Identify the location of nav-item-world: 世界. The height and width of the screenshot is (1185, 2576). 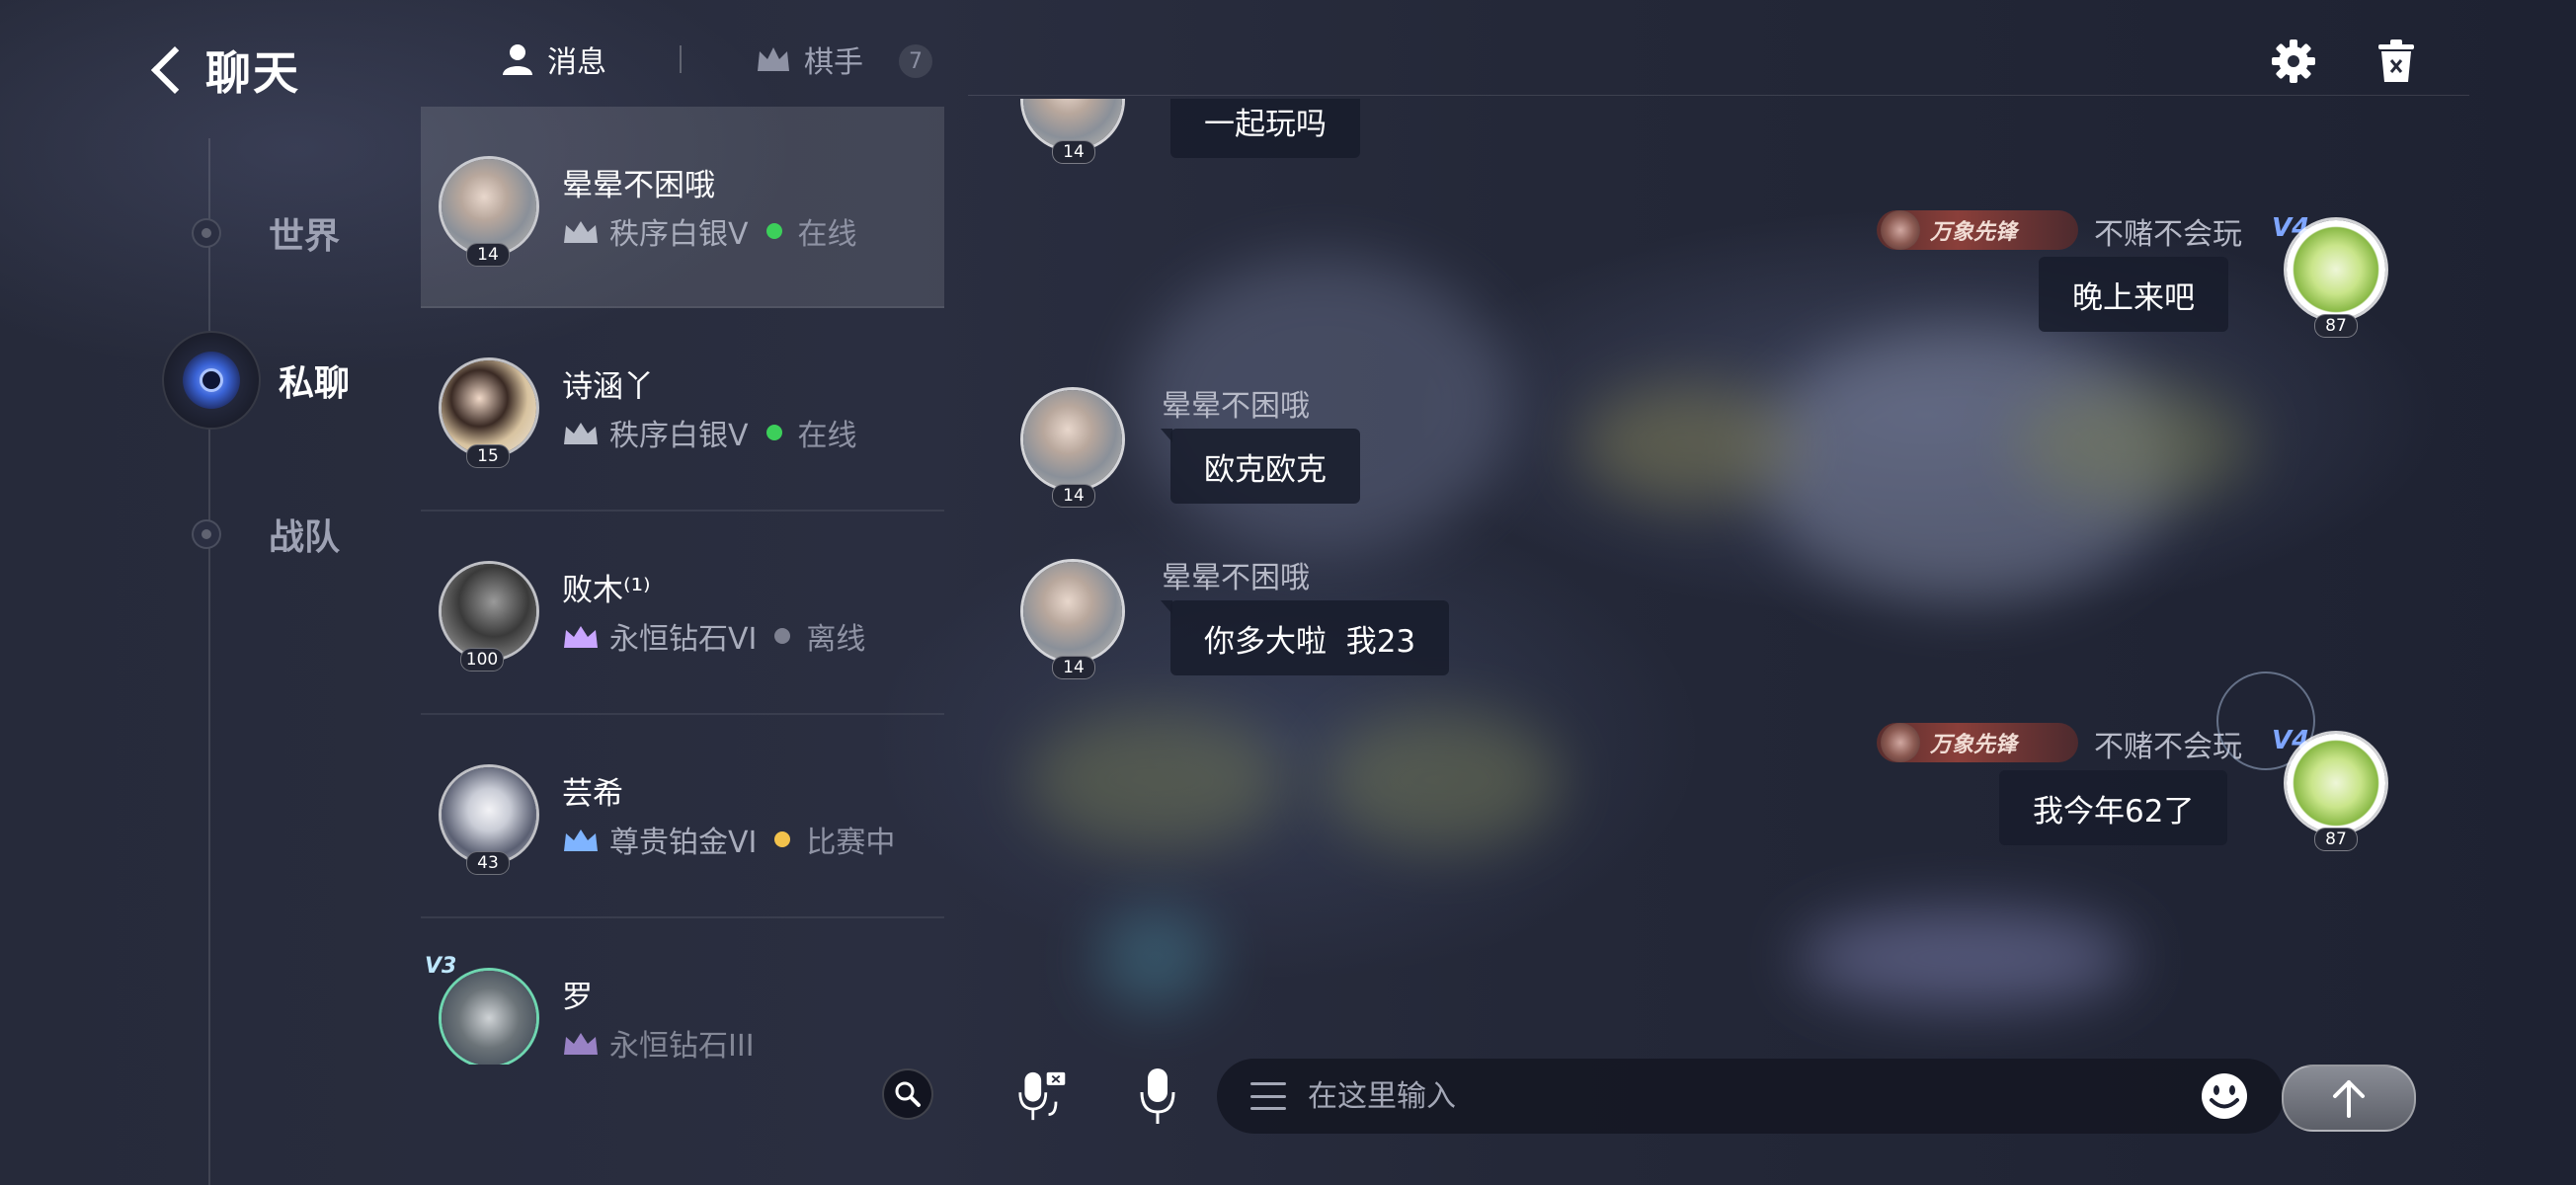
(249, 233).